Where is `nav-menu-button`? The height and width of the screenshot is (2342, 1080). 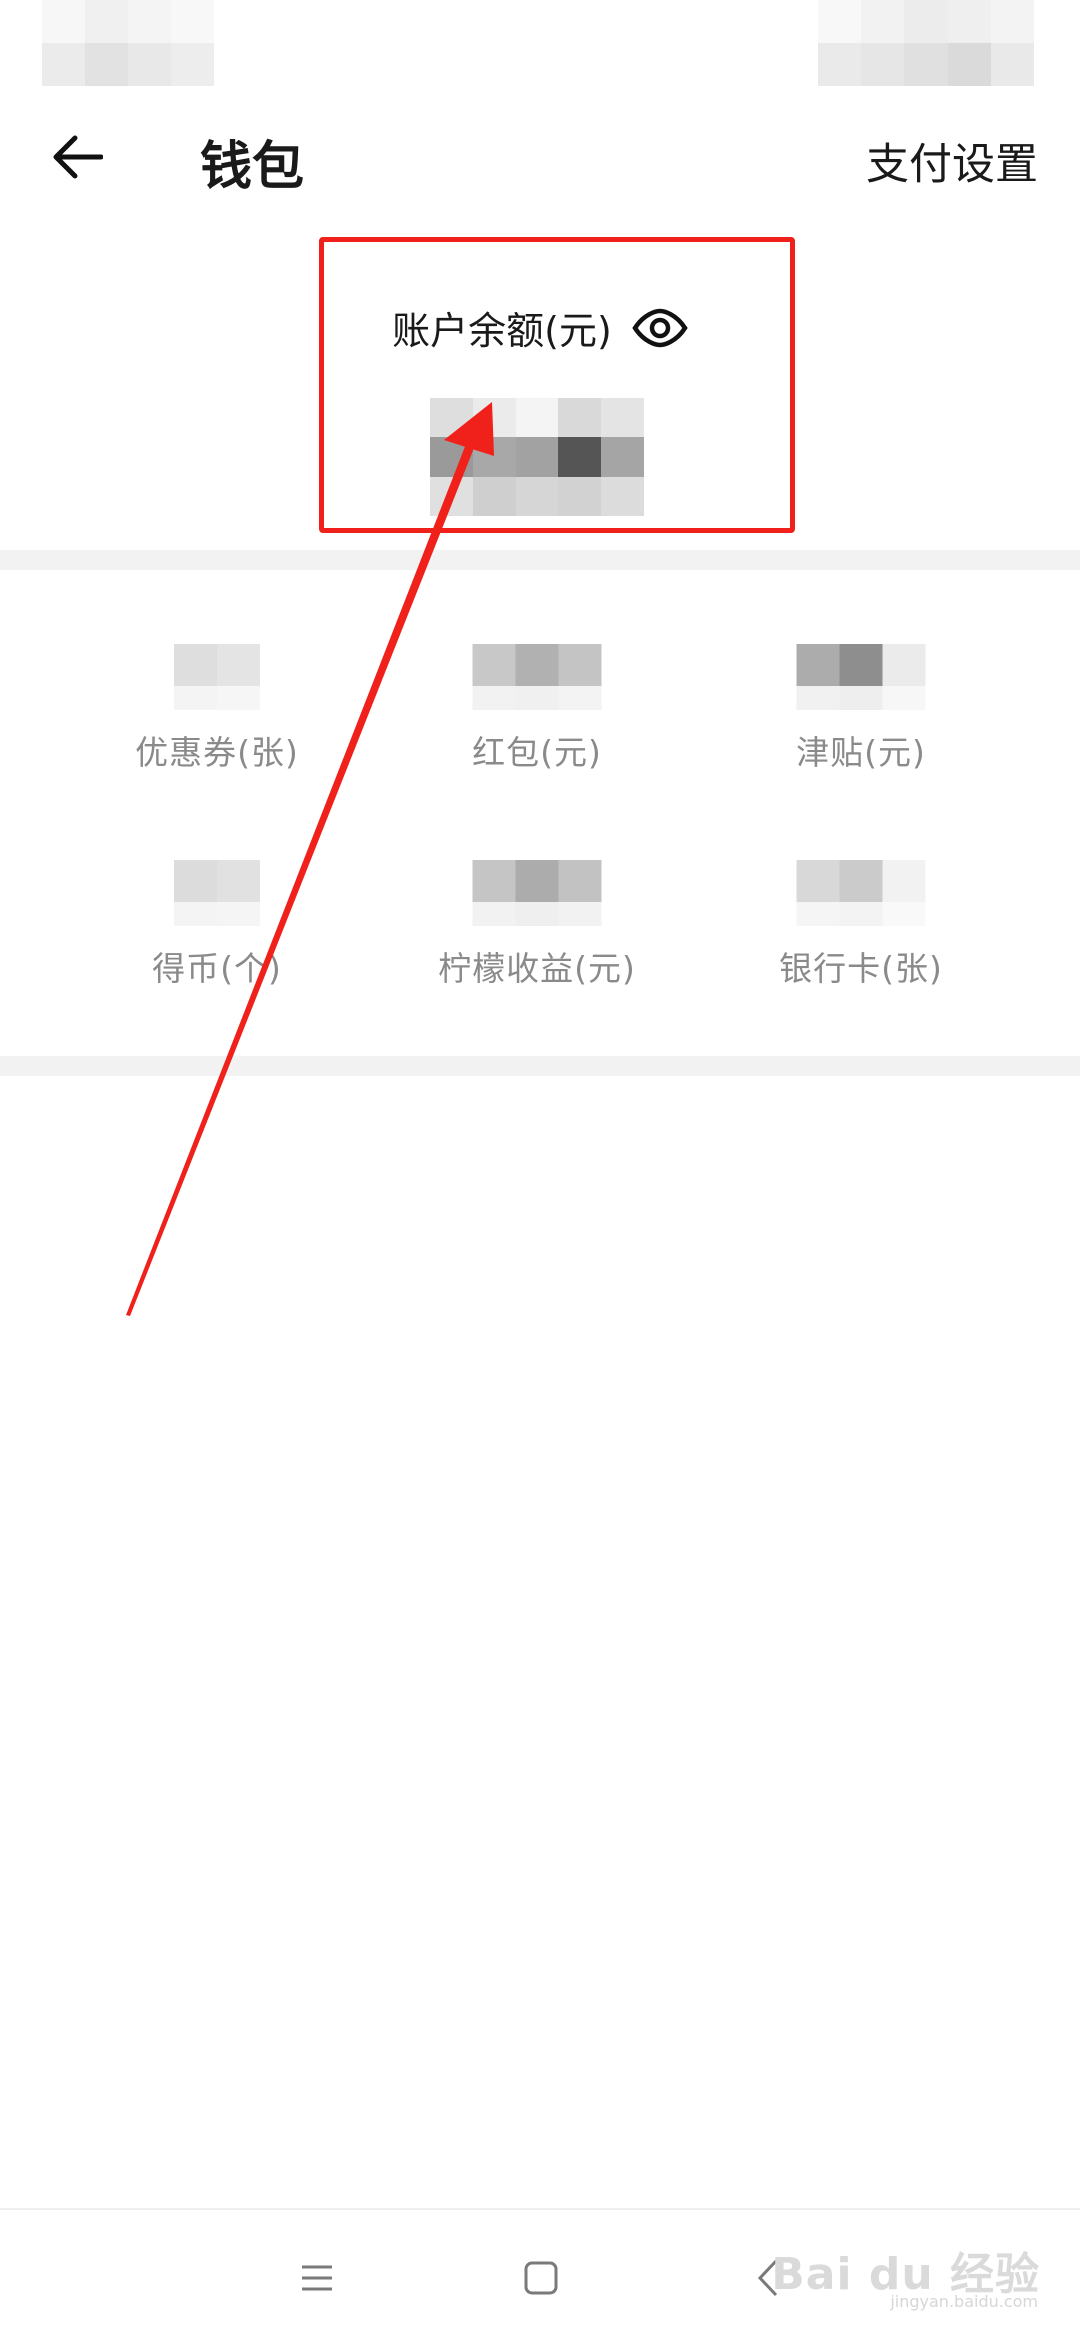
nav-menu-button is located at coordinates (317, 2278).